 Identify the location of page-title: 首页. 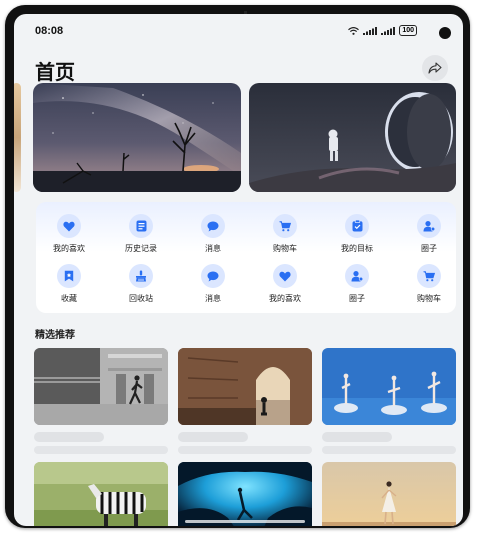
(55, 73).